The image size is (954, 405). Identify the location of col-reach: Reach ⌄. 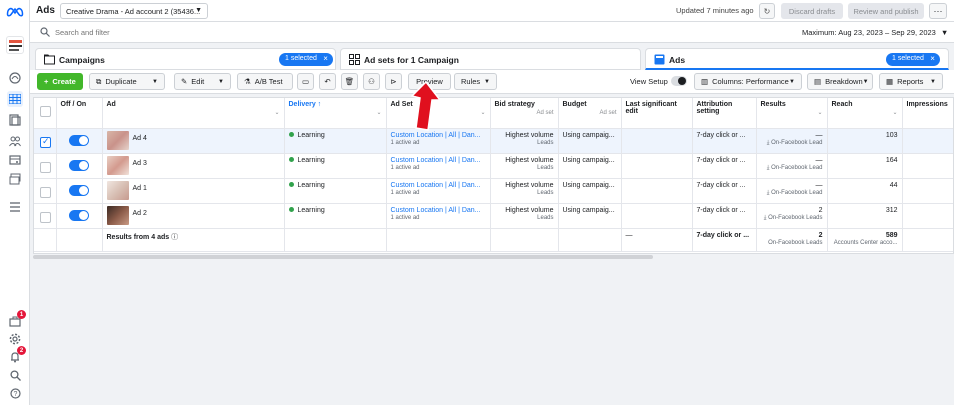
(865, 113).